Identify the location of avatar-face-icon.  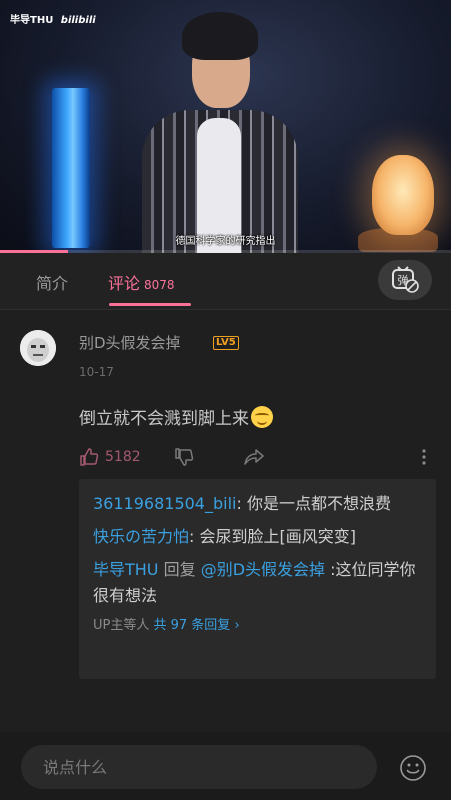
(38, 348).